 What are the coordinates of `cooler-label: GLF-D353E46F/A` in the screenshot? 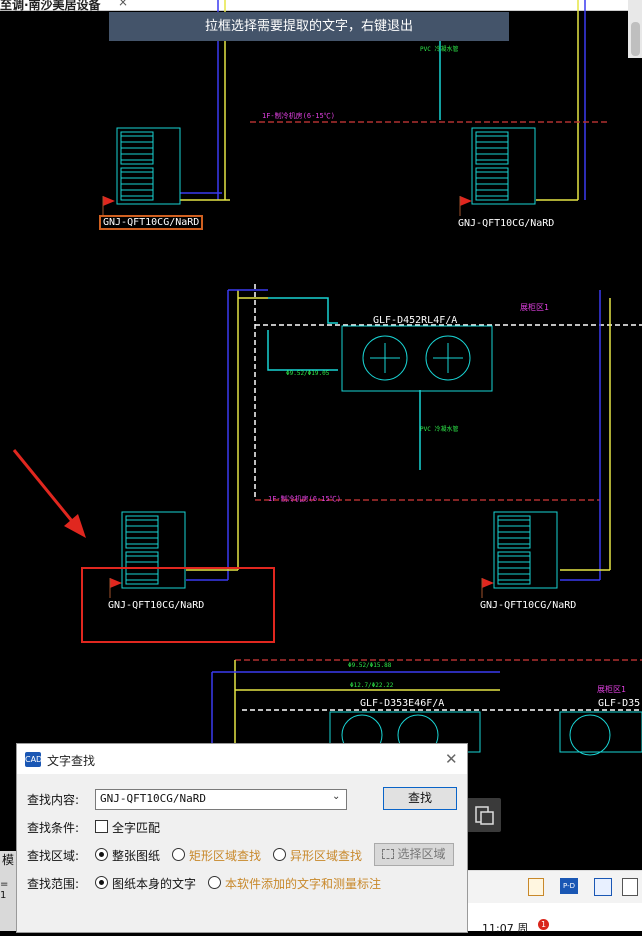 It's located at (402, 703).